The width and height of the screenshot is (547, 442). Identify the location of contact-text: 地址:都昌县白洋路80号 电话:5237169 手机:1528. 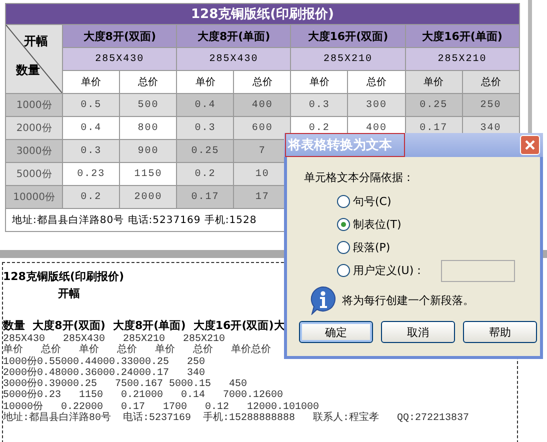
(134, 220).